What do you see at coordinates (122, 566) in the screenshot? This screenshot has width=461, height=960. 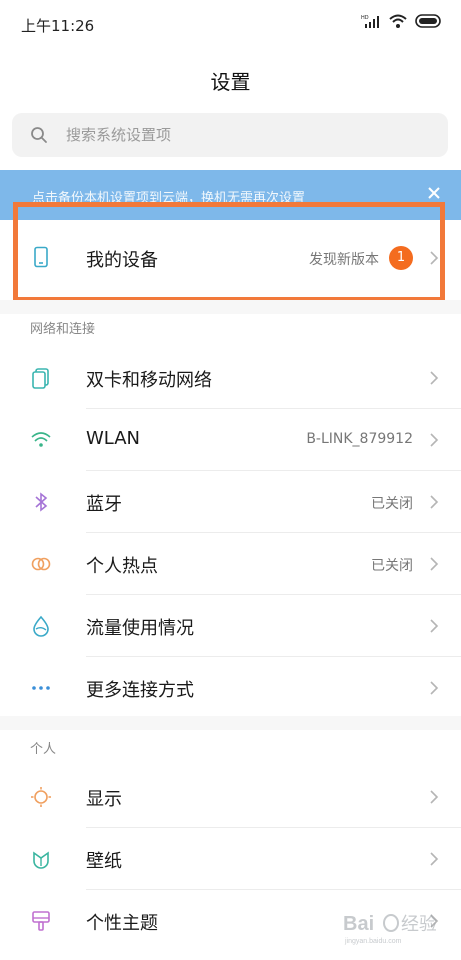 I see `row-label-hotspot: 个人热点` at bounding box center [122, 566].